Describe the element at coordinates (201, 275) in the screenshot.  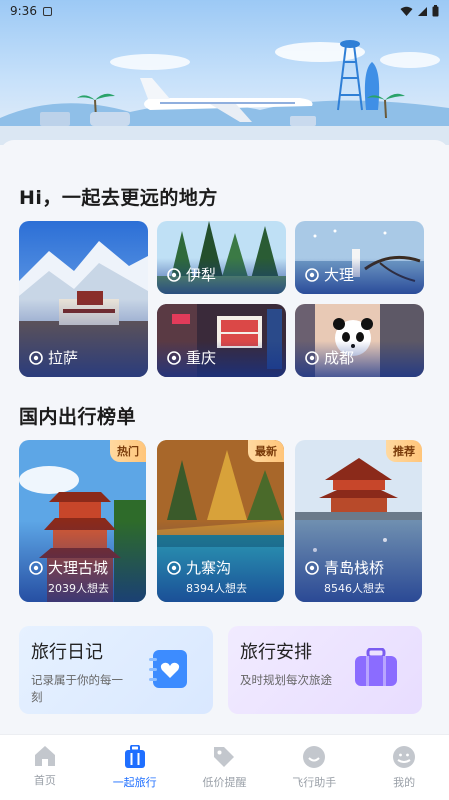
I see `card-location-name: 伊犁` at that location.